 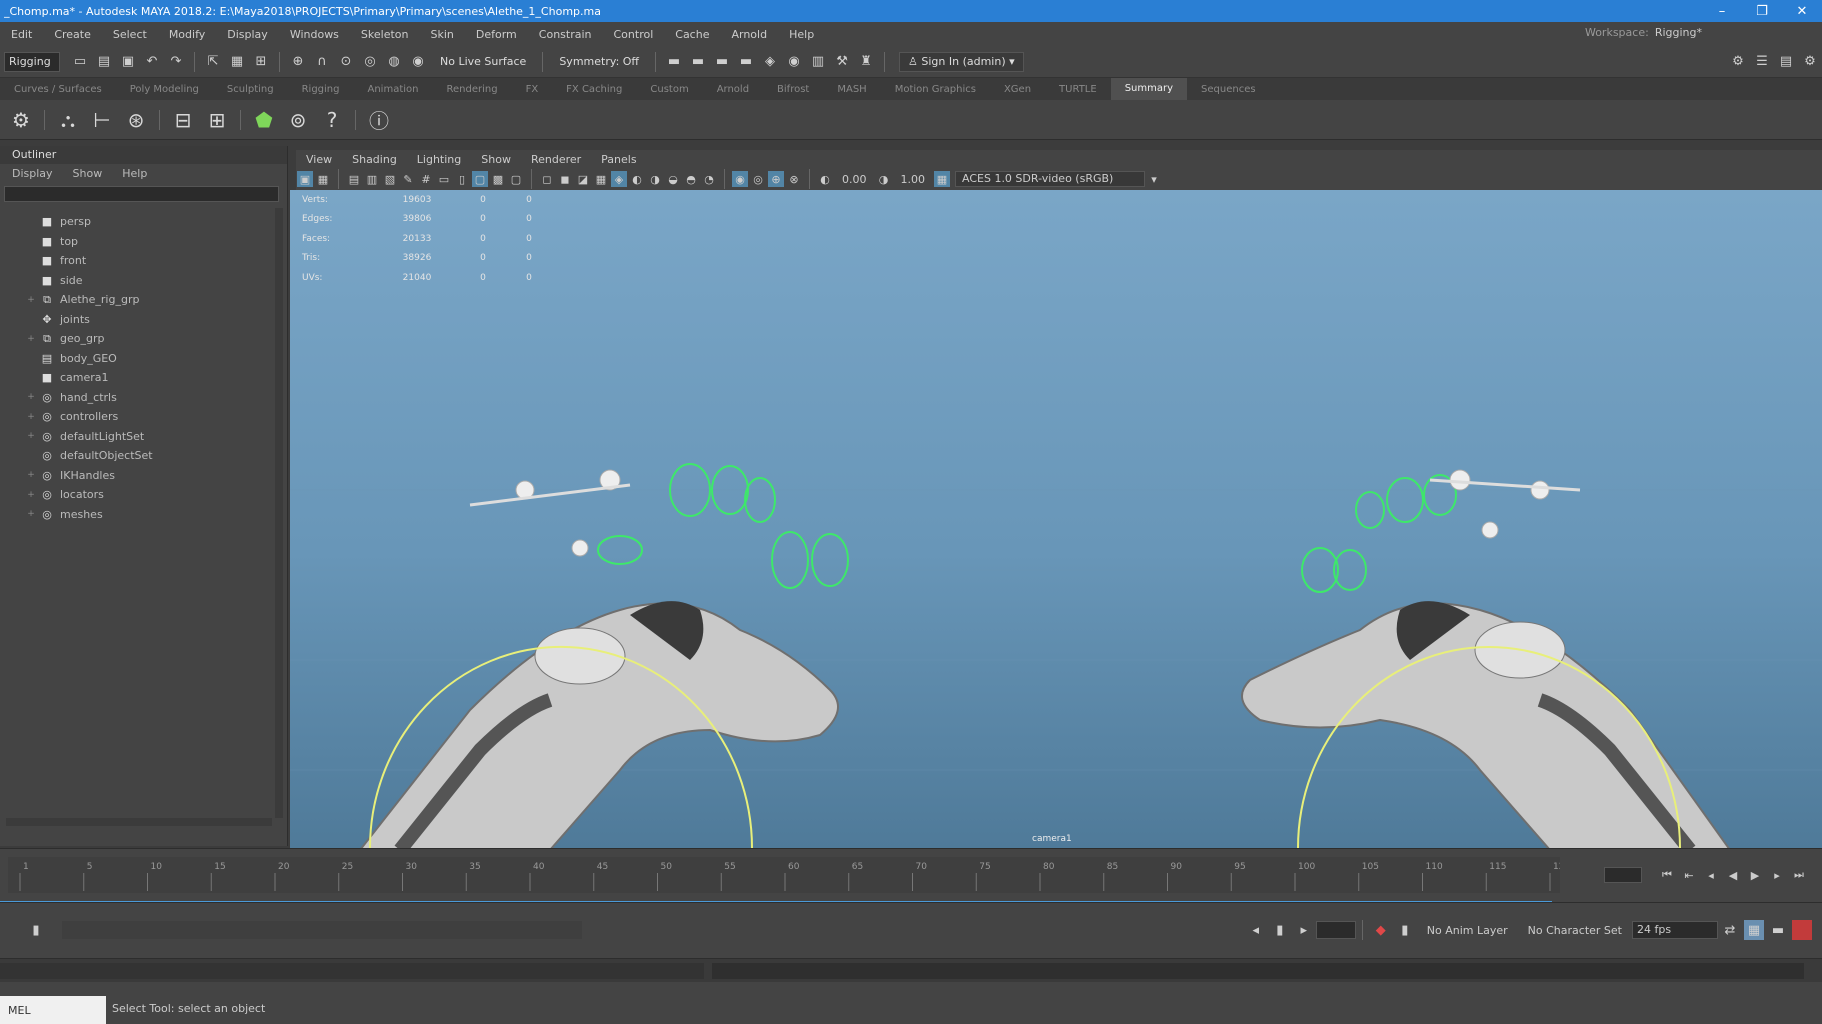 I want to click on workspace-selector: Workspace: Rigging*, so click(x=1643, y=32).